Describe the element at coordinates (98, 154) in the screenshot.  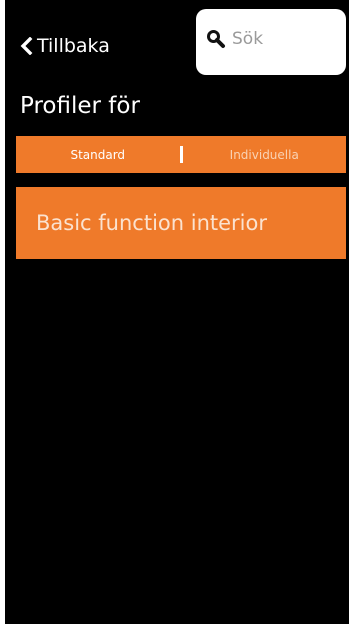
I see `tab-standard: Standard` at that location.